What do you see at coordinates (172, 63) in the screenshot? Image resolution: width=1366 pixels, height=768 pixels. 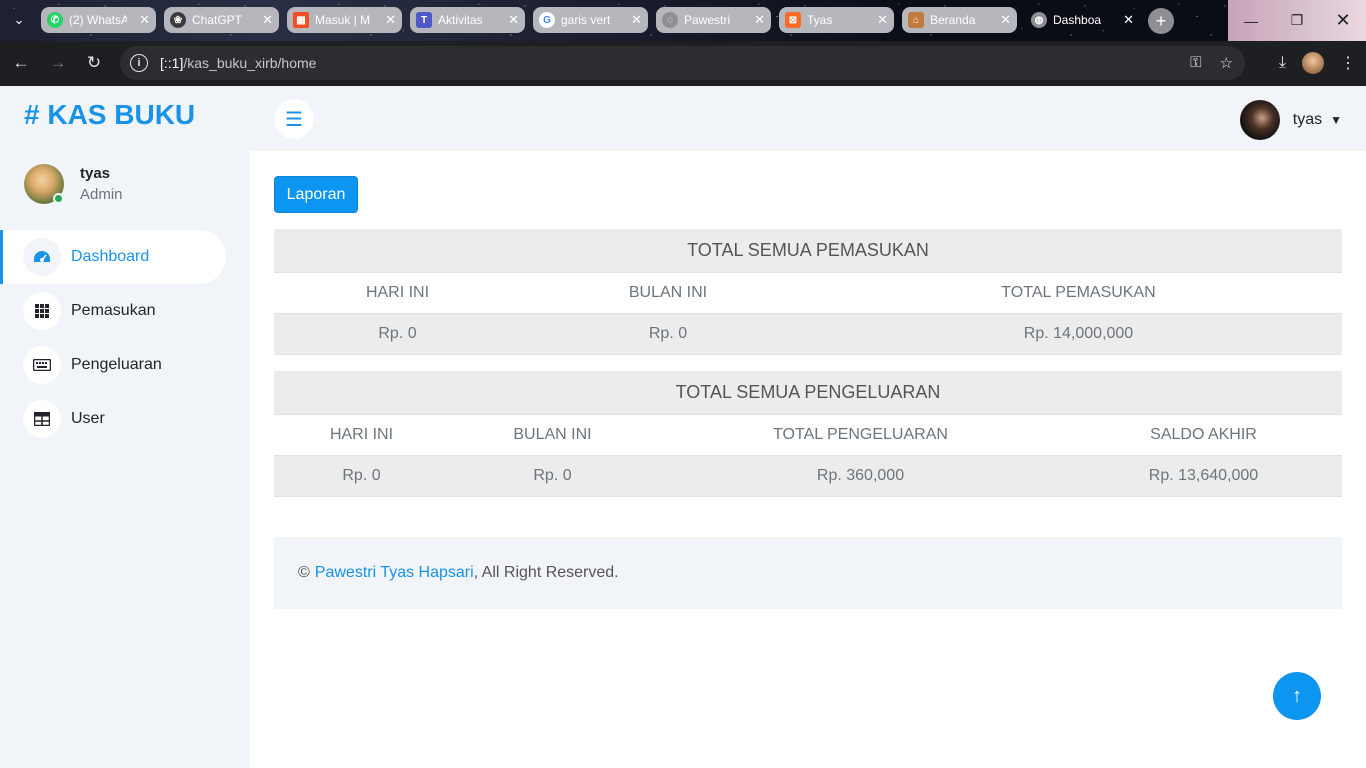 I see `url-host: [::1]` at bounding box center [172, 63].